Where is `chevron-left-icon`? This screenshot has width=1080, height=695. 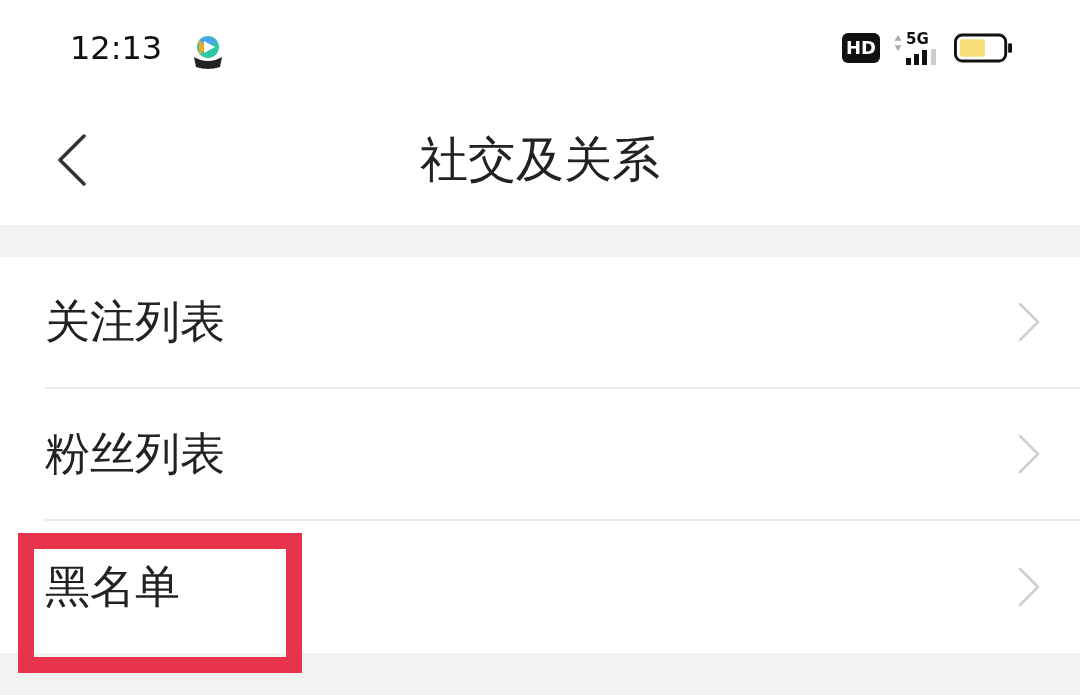 chevron-left-icon is located at coordinates (72, 160).